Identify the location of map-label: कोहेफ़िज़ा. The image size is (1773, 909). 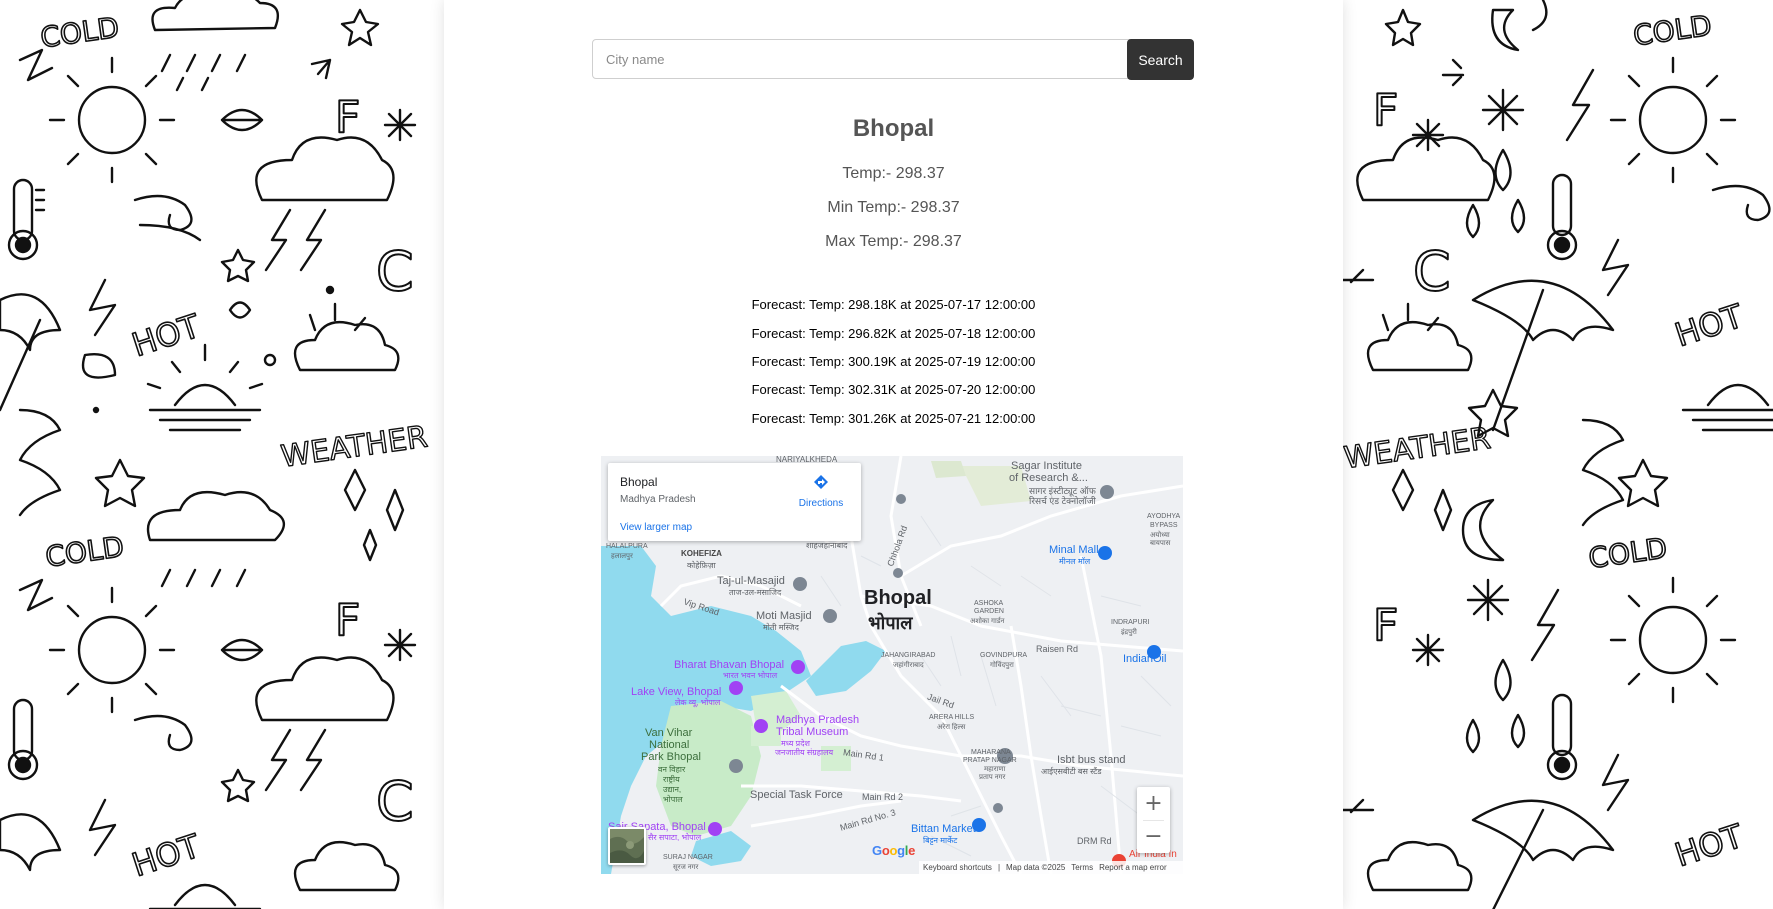
(701, 565).